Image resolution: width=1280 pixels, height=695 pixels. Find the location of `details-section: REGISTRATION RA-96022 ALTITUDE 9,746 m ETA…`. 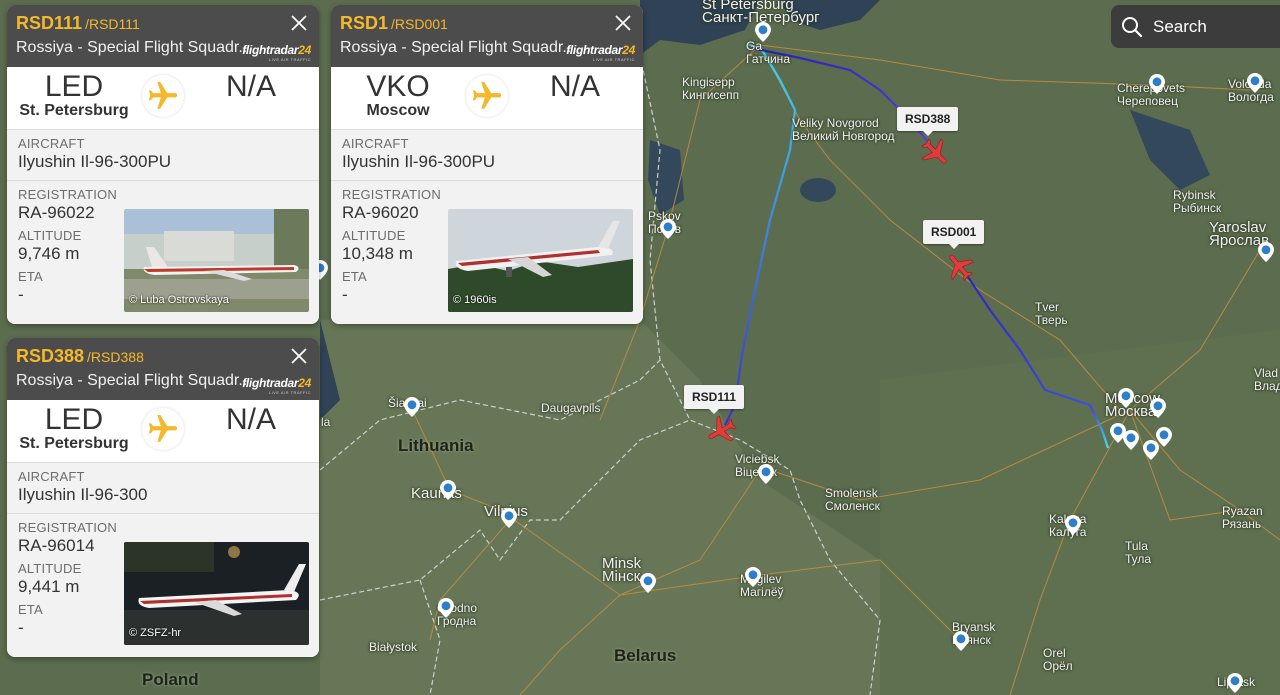

details-section: REGISTRATION RA-96022 ALTITUDE 9,746 m ETA… is located at coordinates (163, 252).